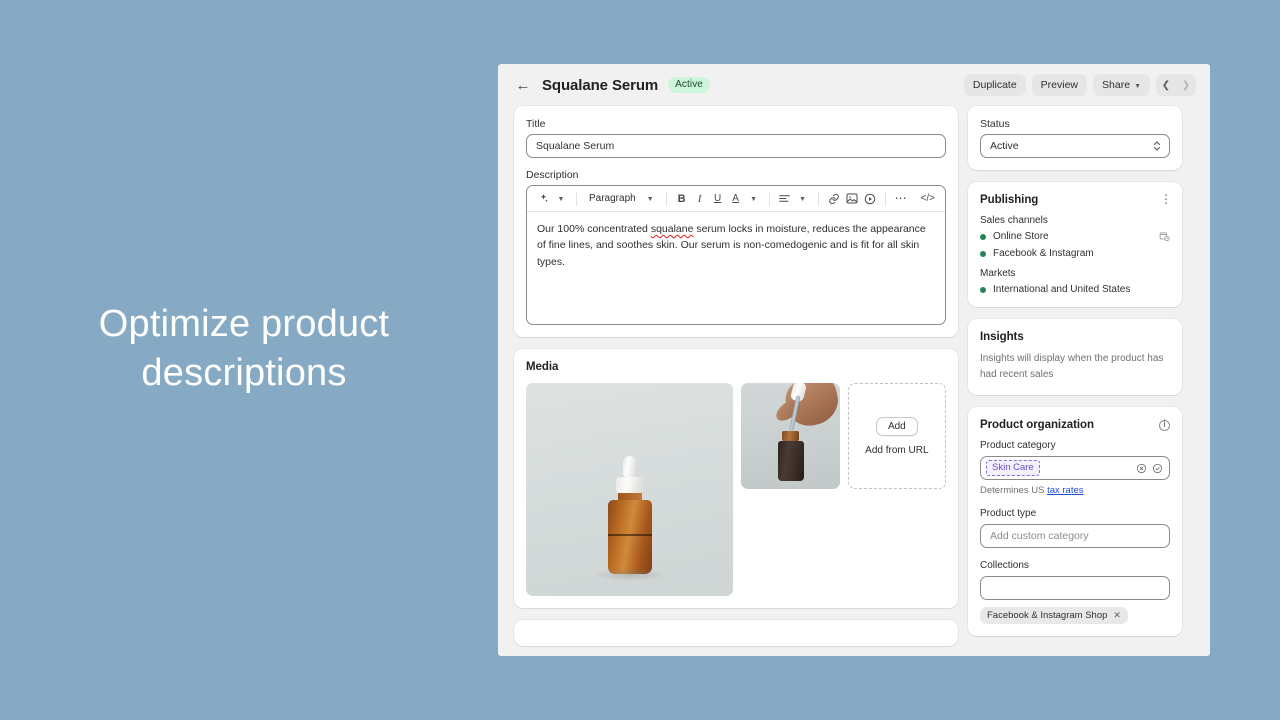  What do you see at coordinates (1062, 289) in the screenshot?
I see `market-name: International and United States` at bounding box center [1062, 289].